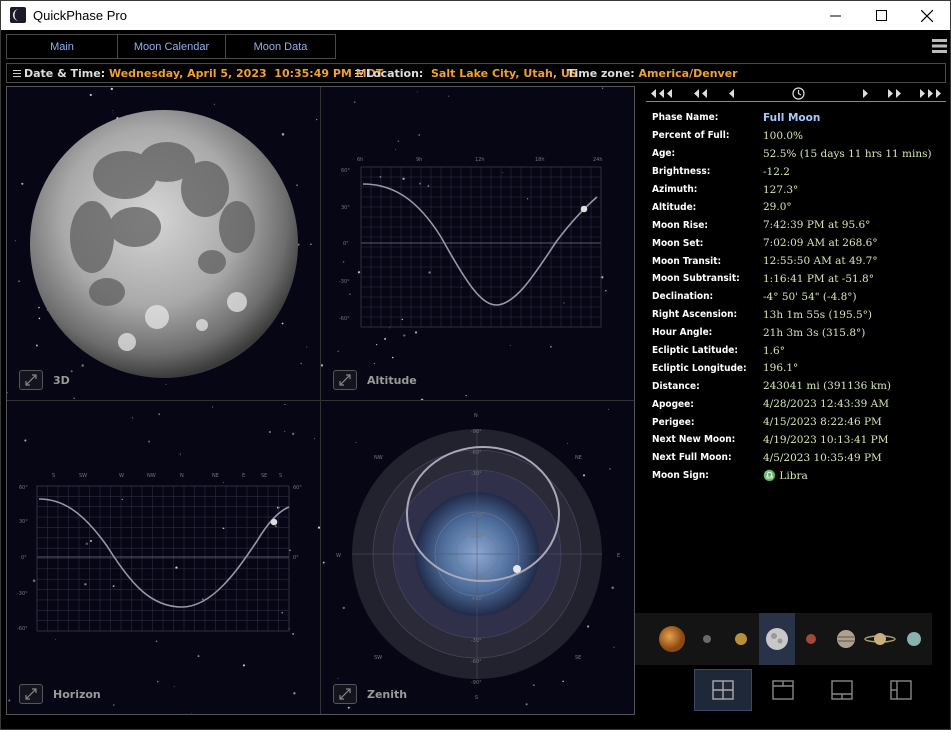 The height and width of the screenshot is (730, 951). What do you see at coordinates (723, 690) in the screenshot?
I see `layout-grid-button` at bounding box center [723, 690].